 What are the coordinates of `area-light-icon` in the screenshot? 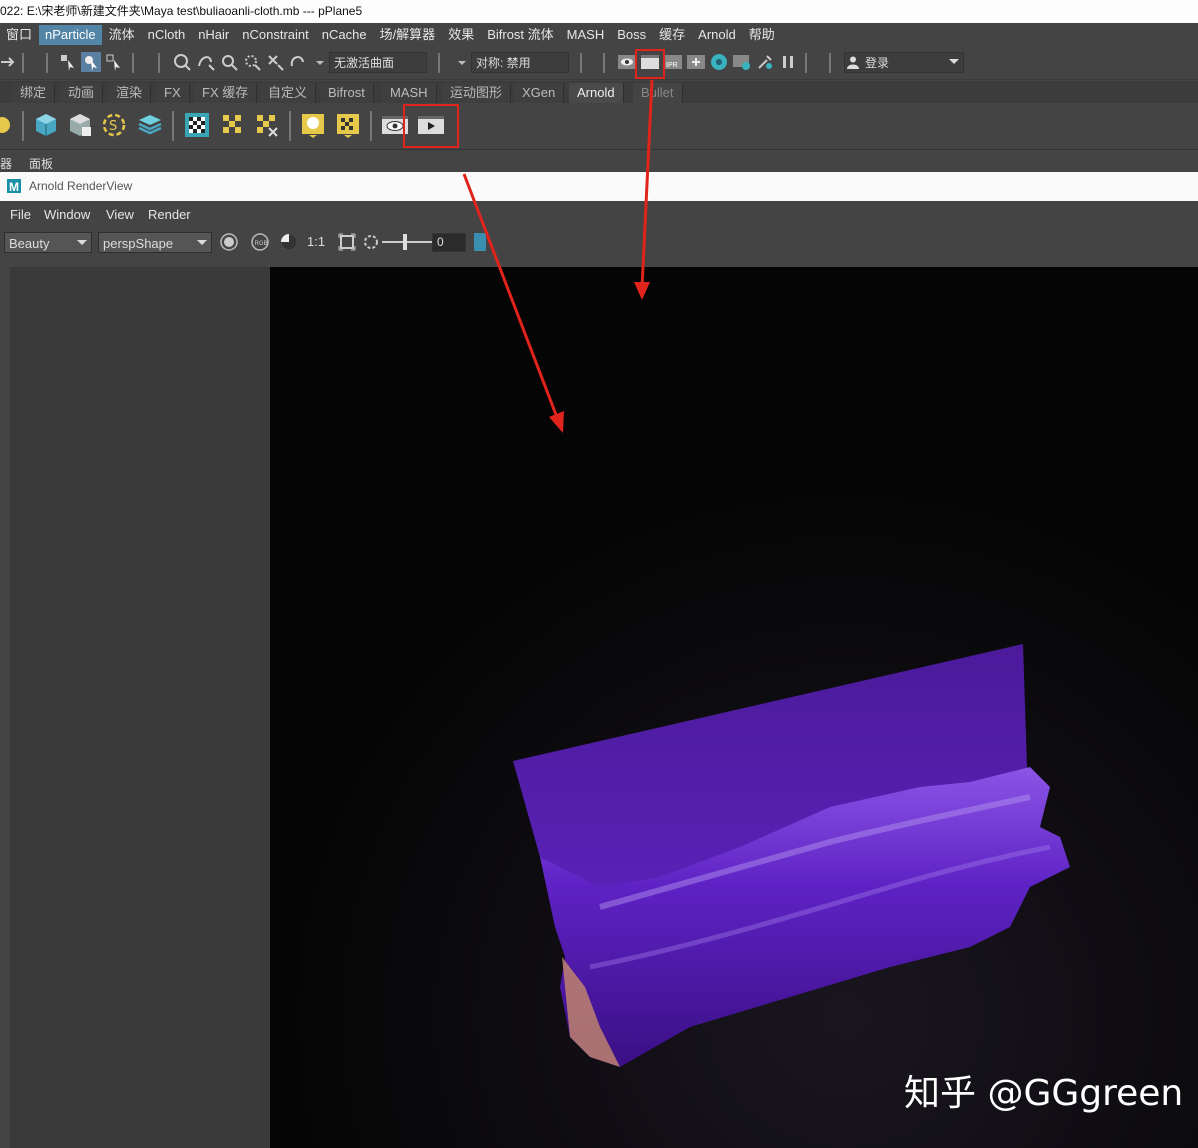 It's located at (233, 125).